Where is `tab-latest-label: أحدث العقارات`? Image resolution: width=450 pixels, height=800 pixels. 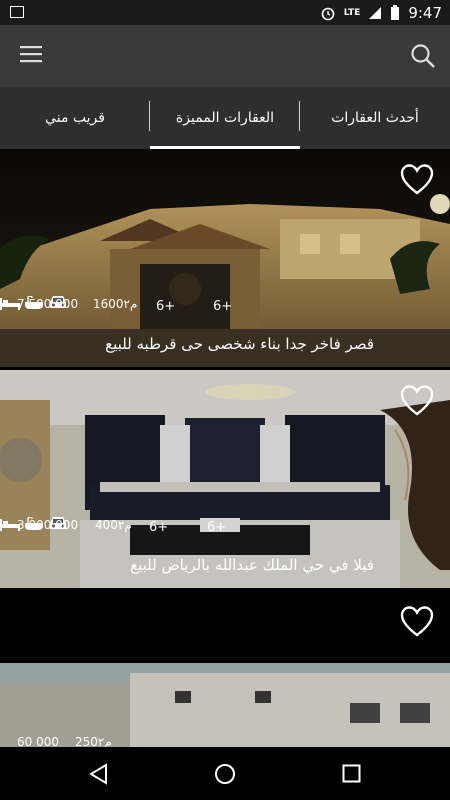
tab-latest-label: أحدث العقارات is located at coordinates (375, 118).